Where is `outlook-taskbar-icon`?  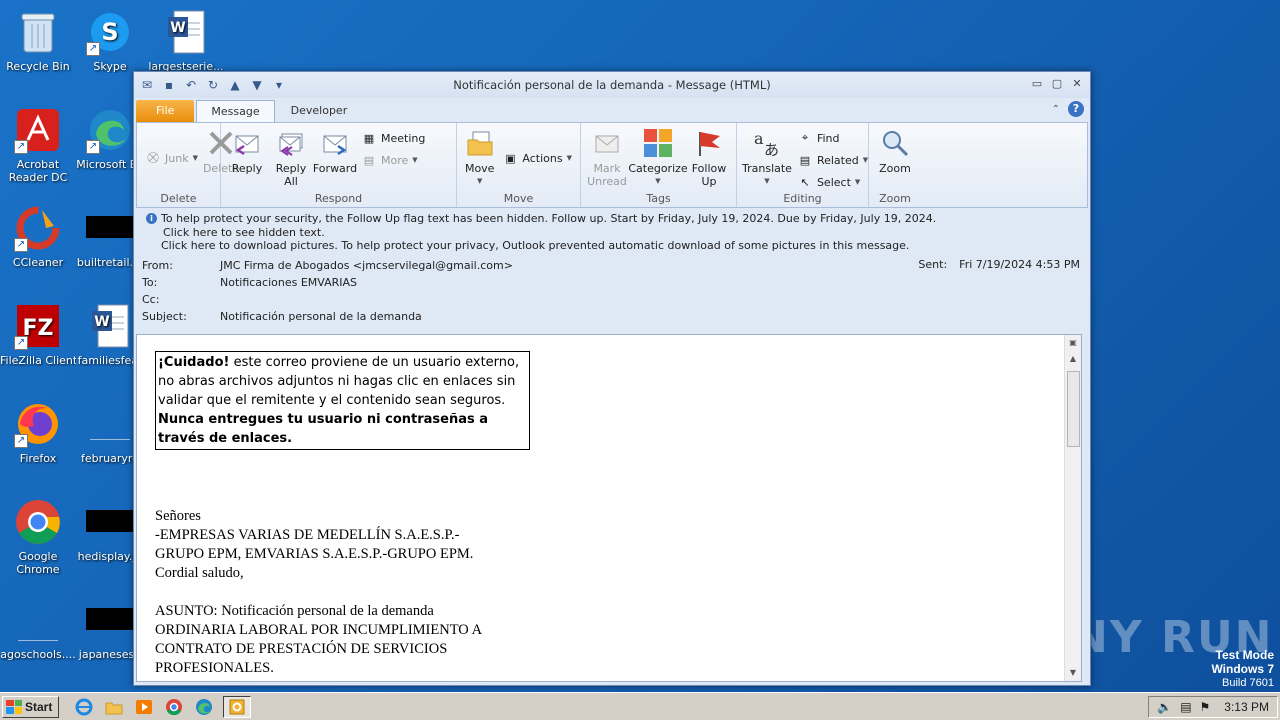
outlook-taskbar-icon is located at coordinates (237, 706).